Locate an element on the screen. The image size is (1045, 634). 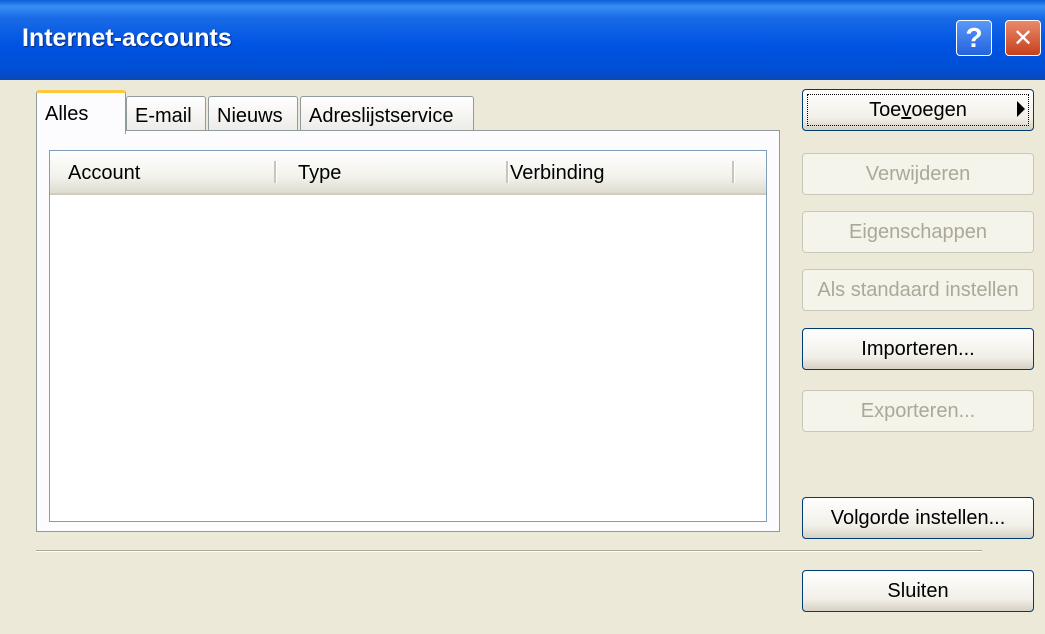
close-button: Sluiten is located at coordinates (918, 591).